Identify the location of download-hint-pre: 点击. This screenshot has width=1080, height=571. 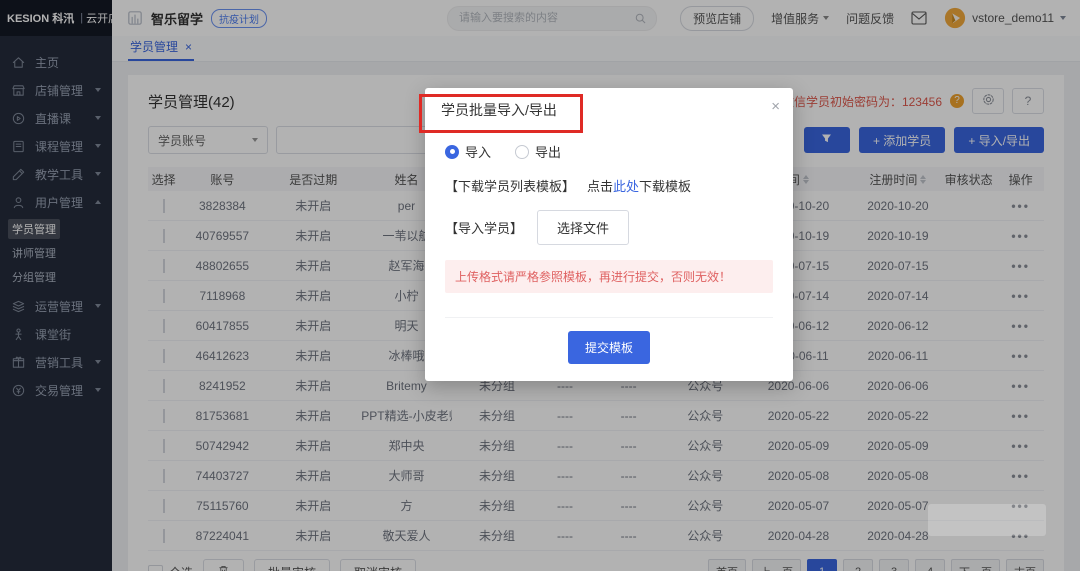
(600, 186).